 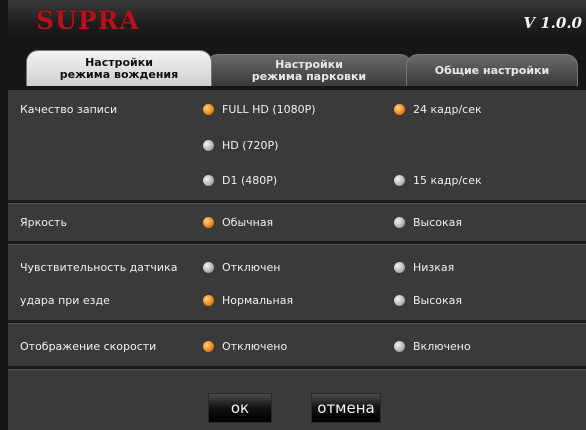 What do you see at coordinates (255, 346) in the screenshot?
I see `speed-display-off-label: Отключено` at bounding box center [255, 346].